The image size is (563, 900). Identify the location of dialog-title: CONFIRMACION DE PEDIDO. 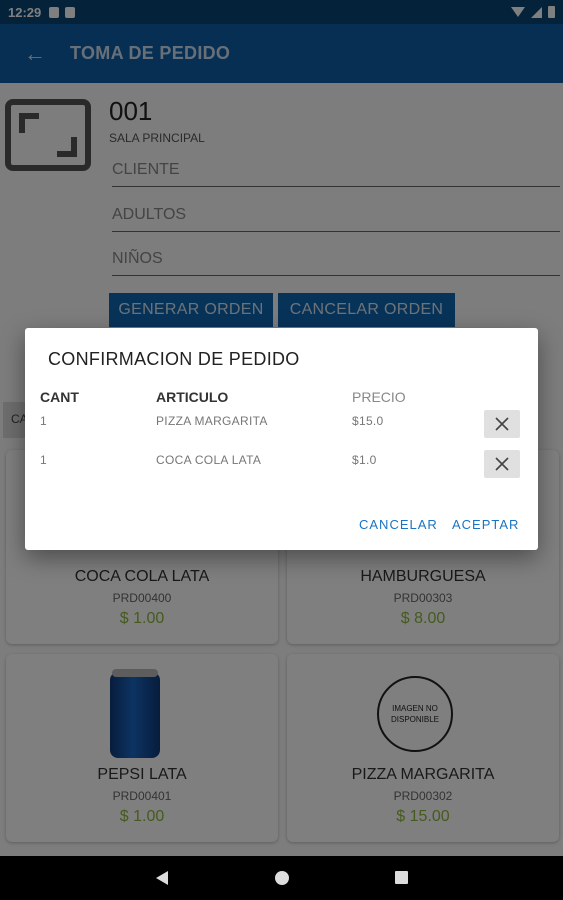
(174, 359).